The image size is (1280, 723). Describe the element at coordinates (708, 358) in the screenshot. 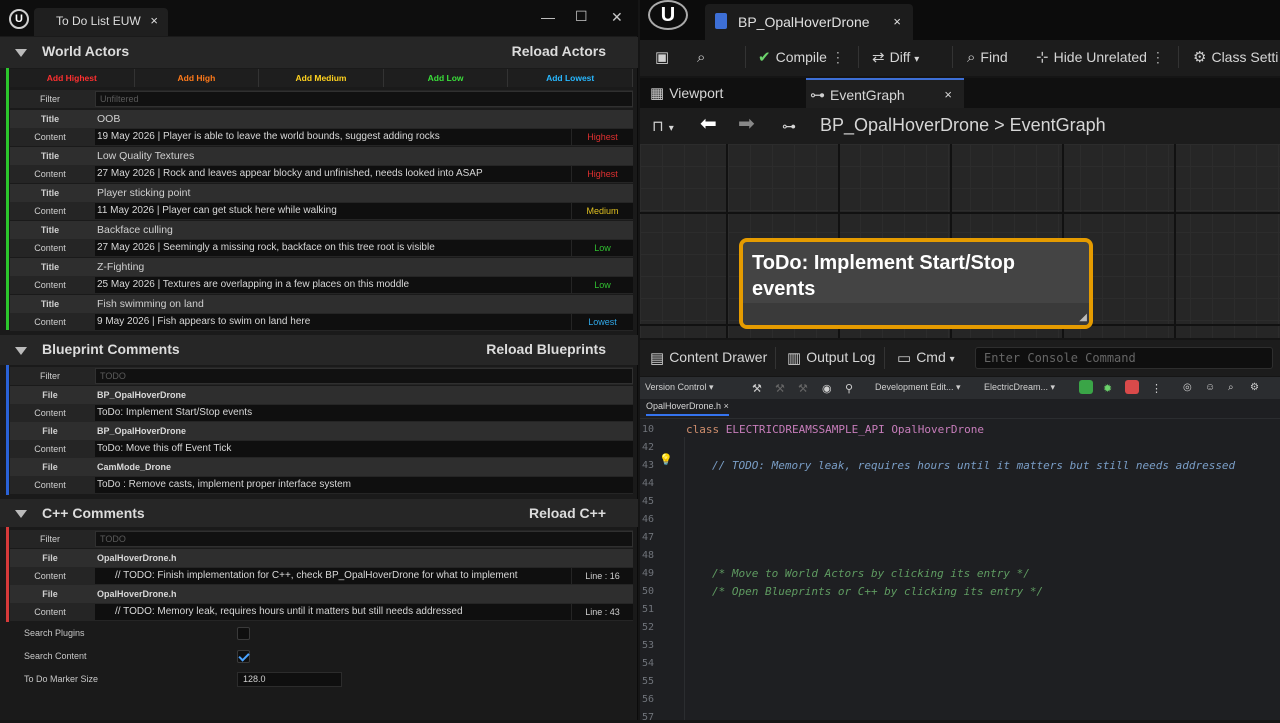

I see `content-drawer-button: ▤ Content Drawer` at that location.